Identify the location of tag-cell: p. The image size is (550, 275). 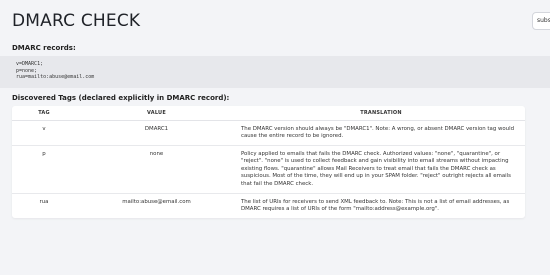
(44, 169).